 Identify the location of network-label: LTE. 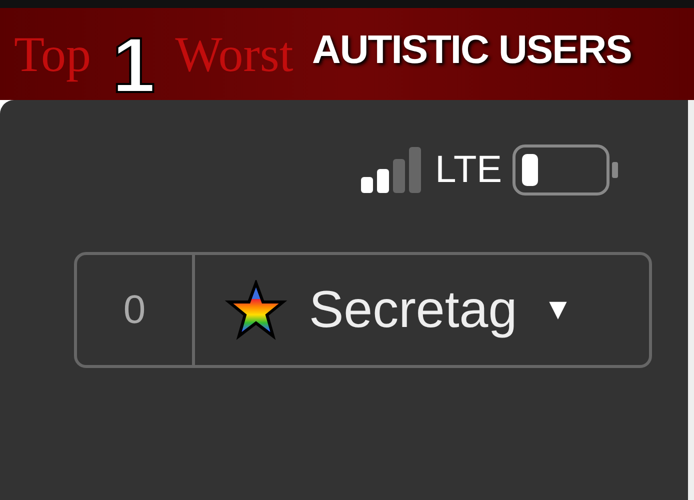
(468, 170).